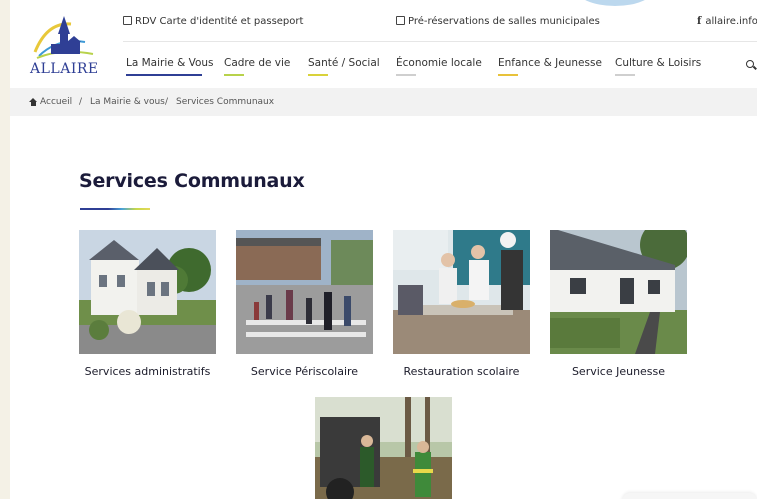  Describe the element at coordinates (127, 102) in the screenshot. I see `breadcrumb-parent: La Mairie & vous` at that location.